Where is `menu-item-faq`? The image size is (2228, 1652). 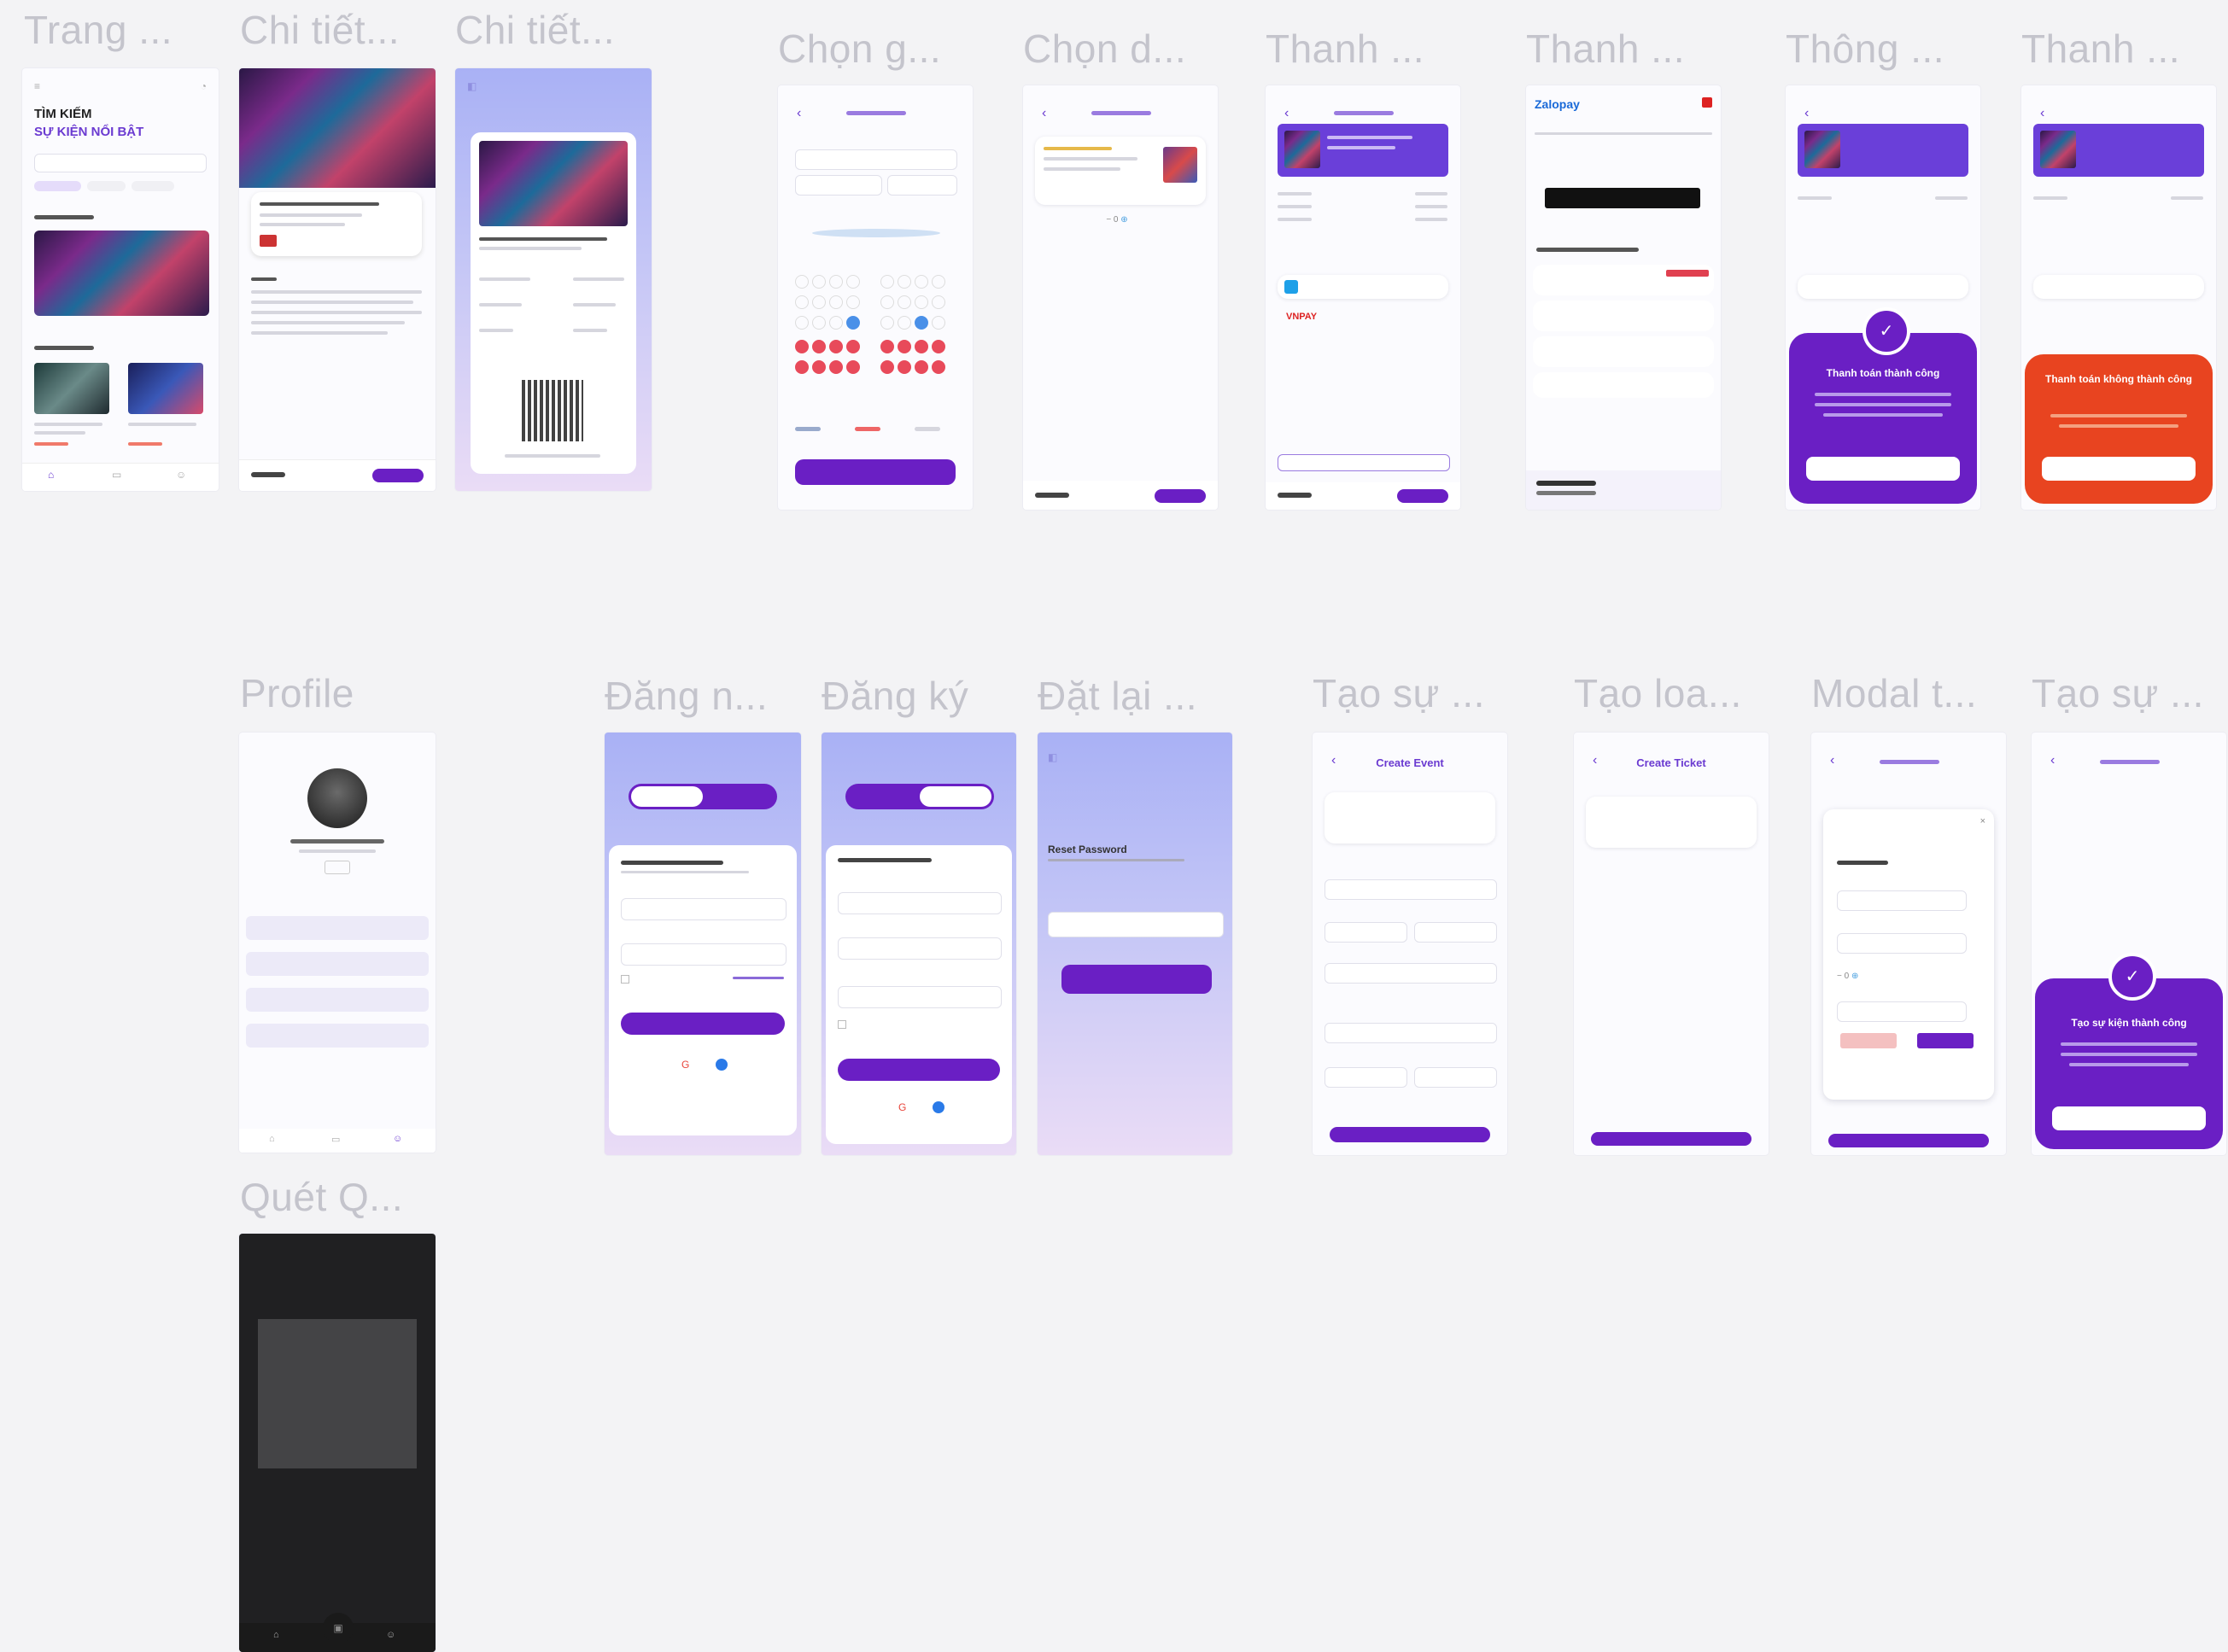
menu-item-faq is located at coordinates (337, 1000).